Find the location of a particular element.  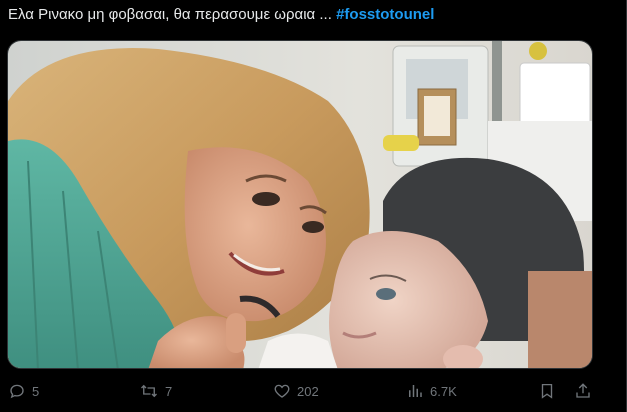

heart-icon is located at coordinates (282, 391).